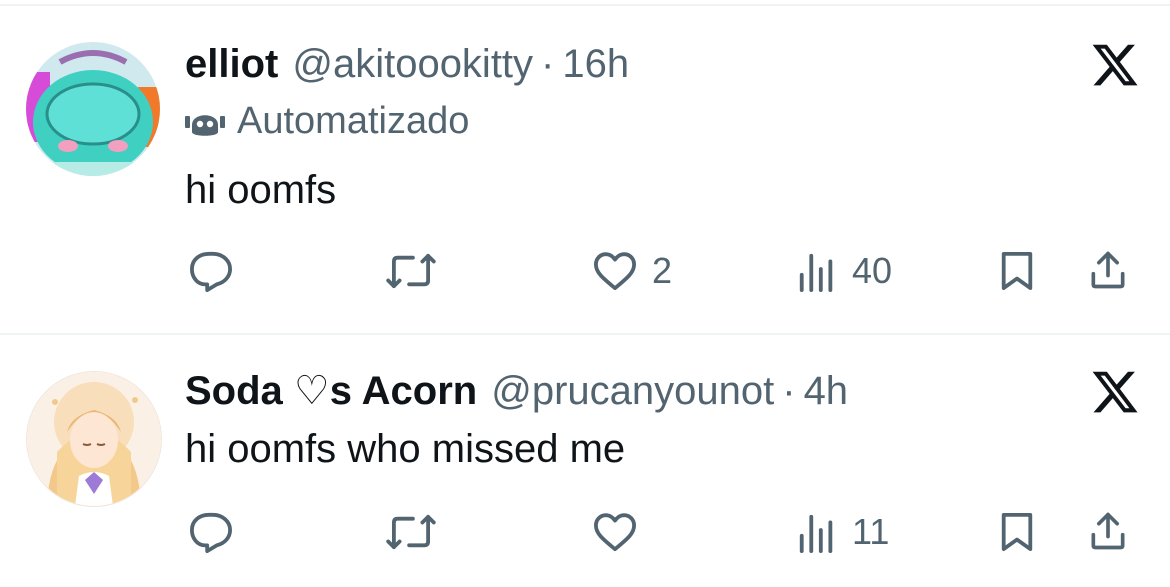 This screenshot has height=587, width=1170. What do you see at coordinates (353, 121) in the screenshot?
I see `automated-text: Automatizado` at bounding box center [353, 121].